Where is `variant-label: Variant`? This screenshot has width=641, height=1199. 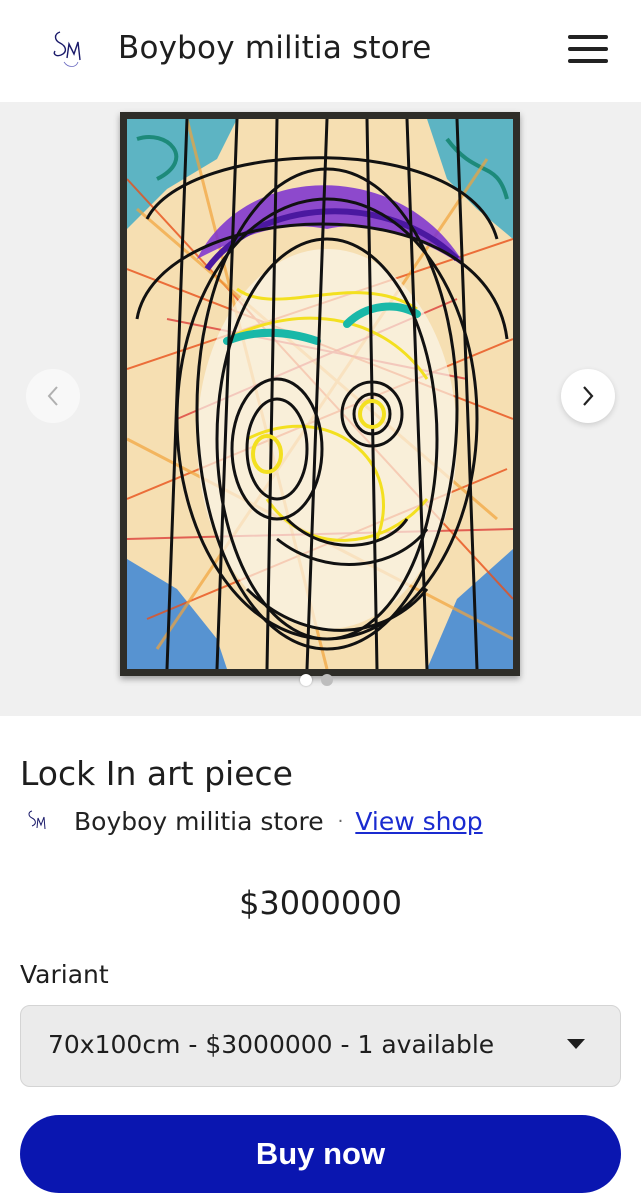
variant-label: Variant is located at coordinates (64, 974).